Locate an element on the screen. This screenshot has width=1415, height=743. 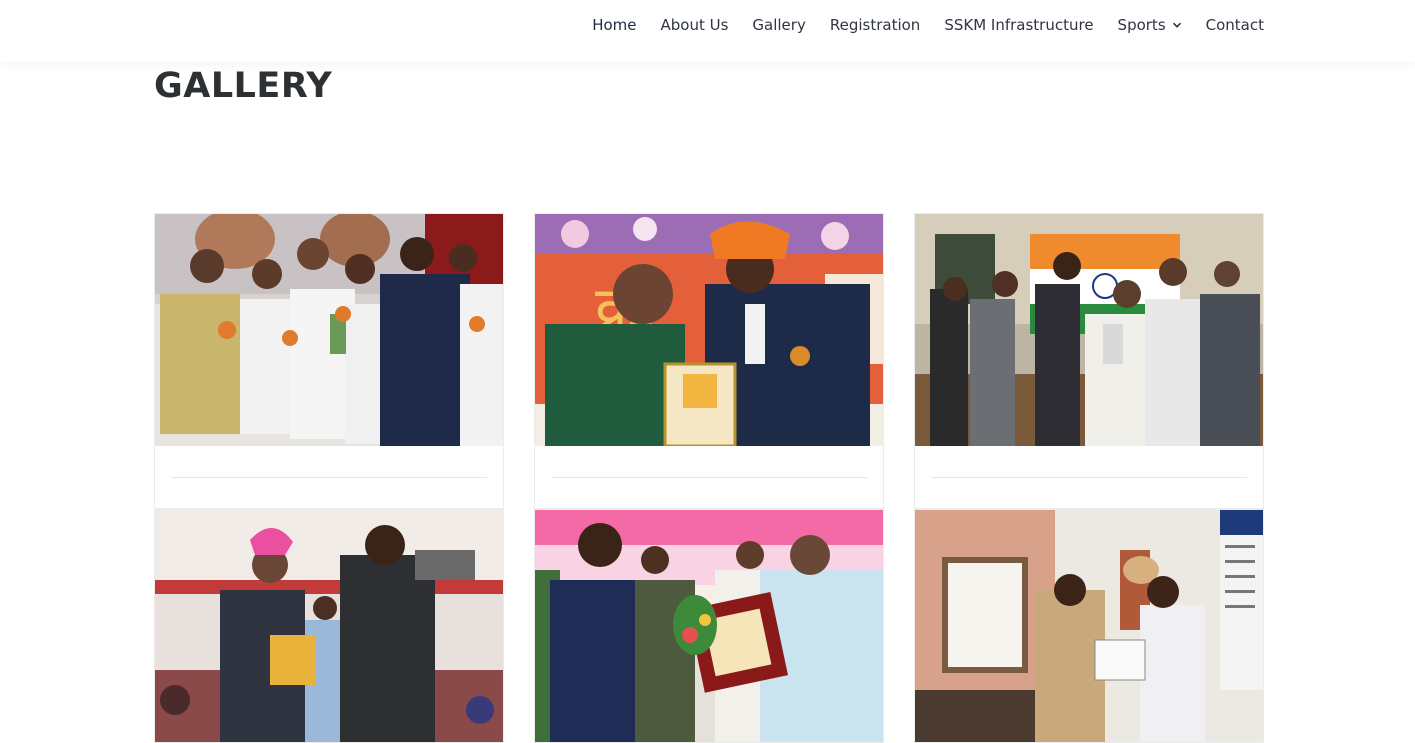
nav-about-us-label: About Us is located at coordinates (694, 25).